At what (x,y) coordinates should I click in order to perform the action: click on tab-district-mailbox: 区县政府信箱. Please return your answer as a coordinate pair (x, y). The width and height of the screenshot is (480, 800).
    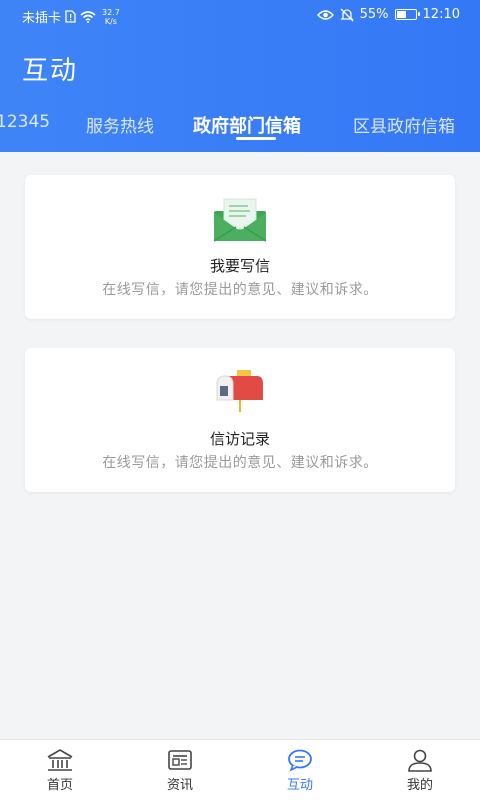
    Looking at the image, I should click on (404, 124).